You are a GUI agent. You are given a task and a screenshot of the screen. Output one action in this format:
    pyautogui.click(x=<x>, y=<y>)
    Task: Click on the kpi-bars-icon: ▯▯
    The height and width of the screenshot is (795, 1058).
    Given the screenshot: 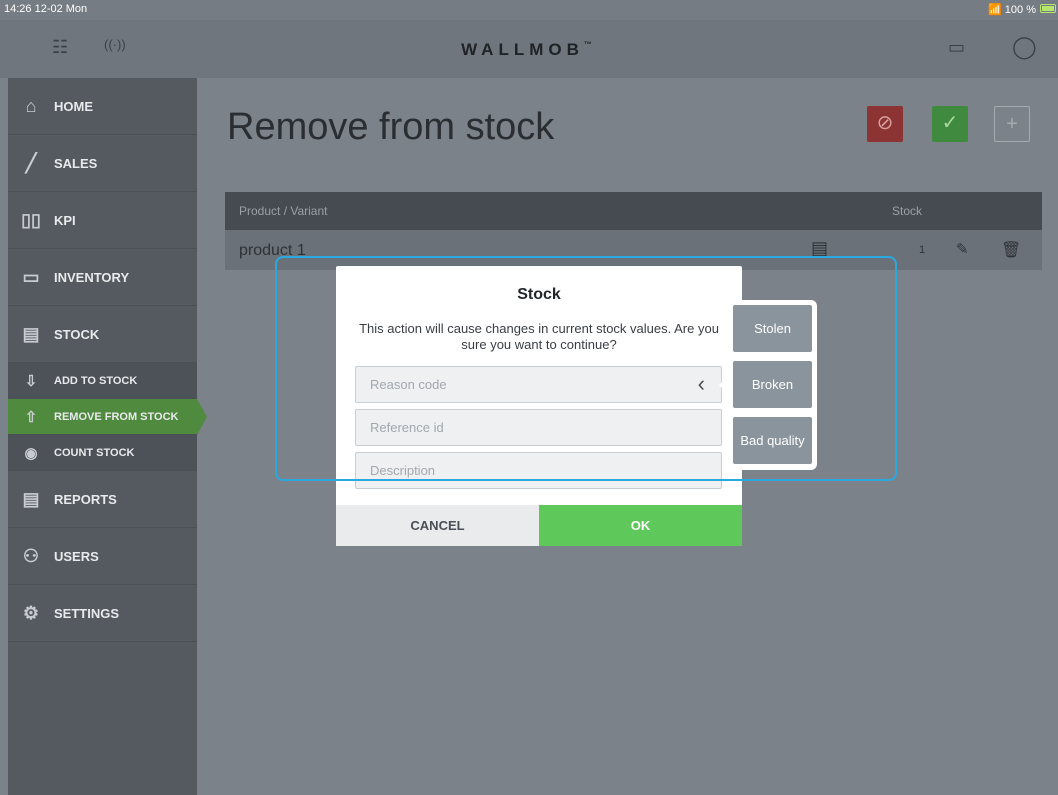 What is the action you would take?
    pyautogui.click(x=31, y=219)
    